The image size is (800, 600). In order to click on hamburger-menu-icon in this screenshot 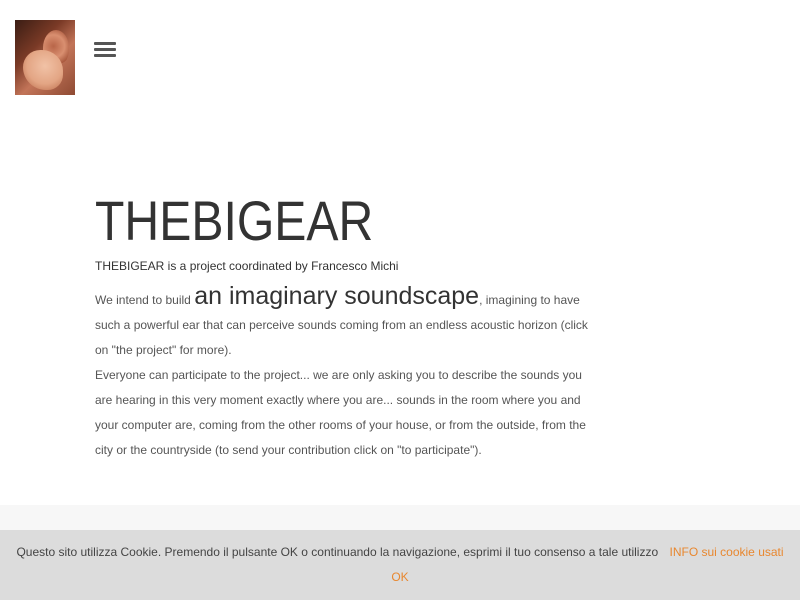, I will do `click(105, 50)`.